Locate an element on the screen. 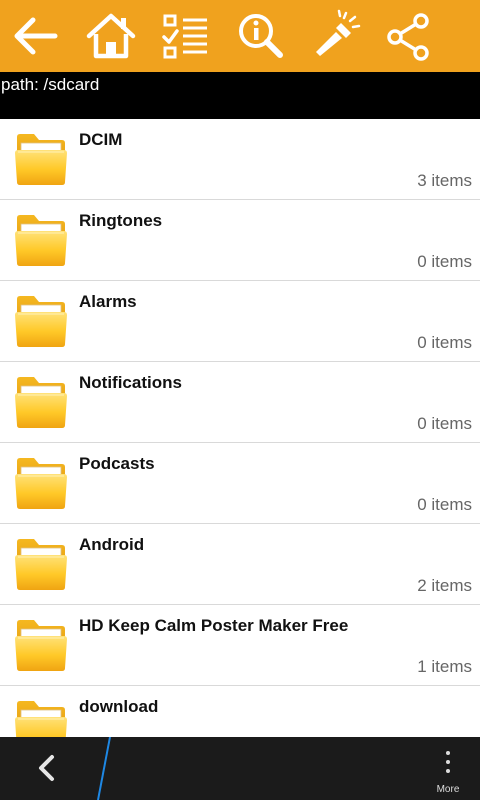 The width and height of the screenshot is (480, 800). folder-name: Alarms is located at coordinates (108, 301).